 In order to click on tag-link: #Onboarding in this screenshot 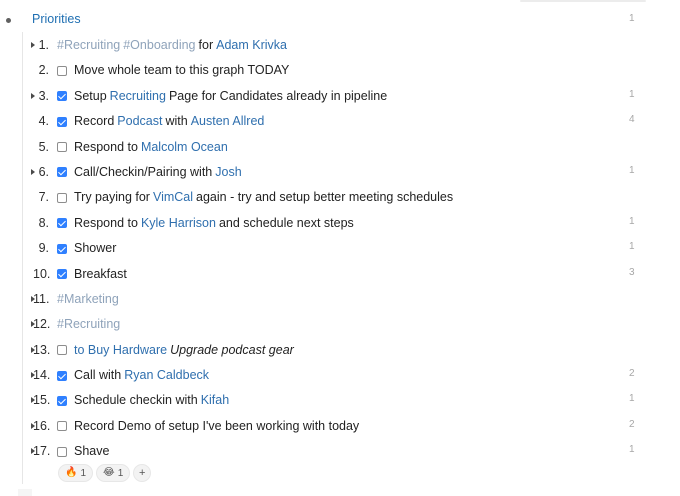, I will do `click(159, 45)`.